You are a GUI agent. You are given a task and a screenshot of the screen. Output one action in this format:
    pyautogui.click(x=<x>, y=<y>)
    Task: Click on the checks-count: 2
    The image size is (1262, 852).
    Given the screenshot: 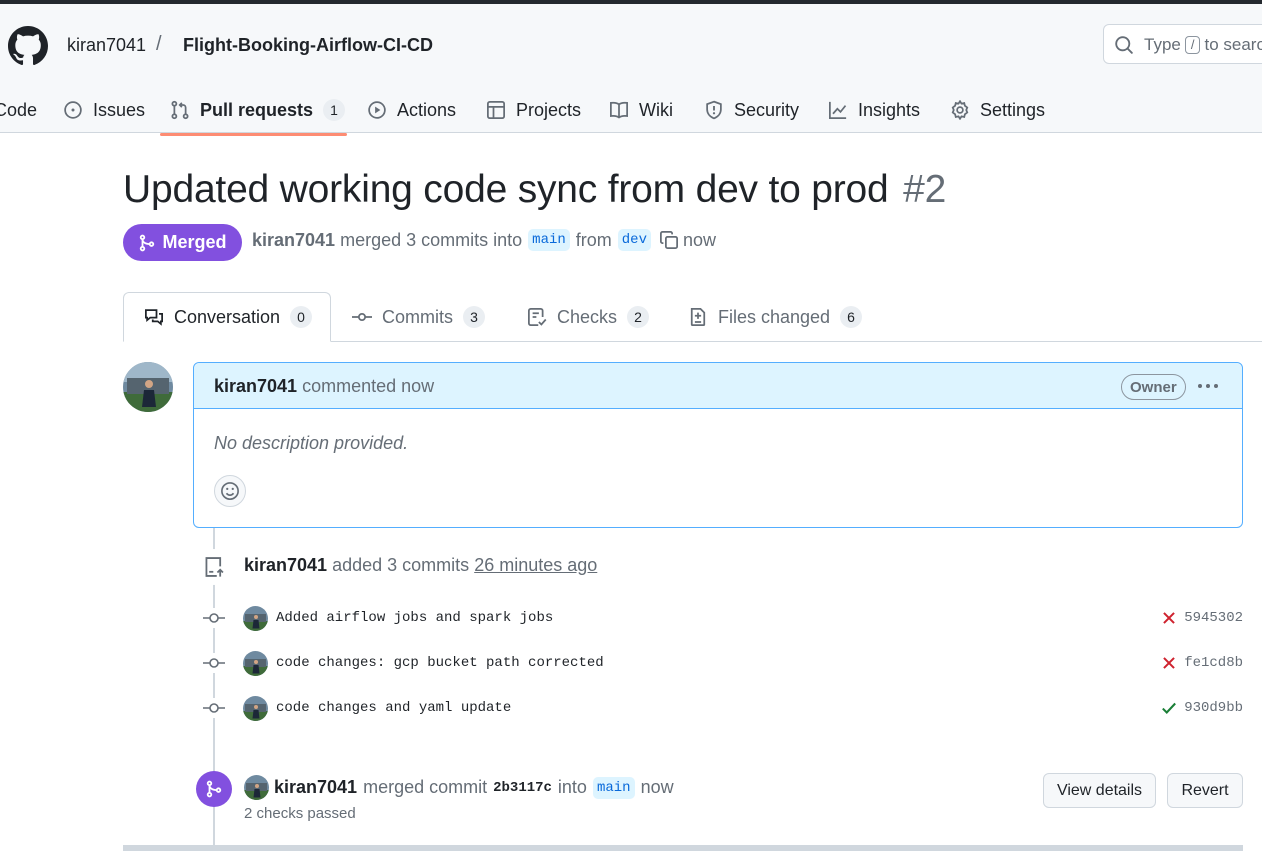 What is the action you would take?
    pyautogui.click(x=638, y=317)
    